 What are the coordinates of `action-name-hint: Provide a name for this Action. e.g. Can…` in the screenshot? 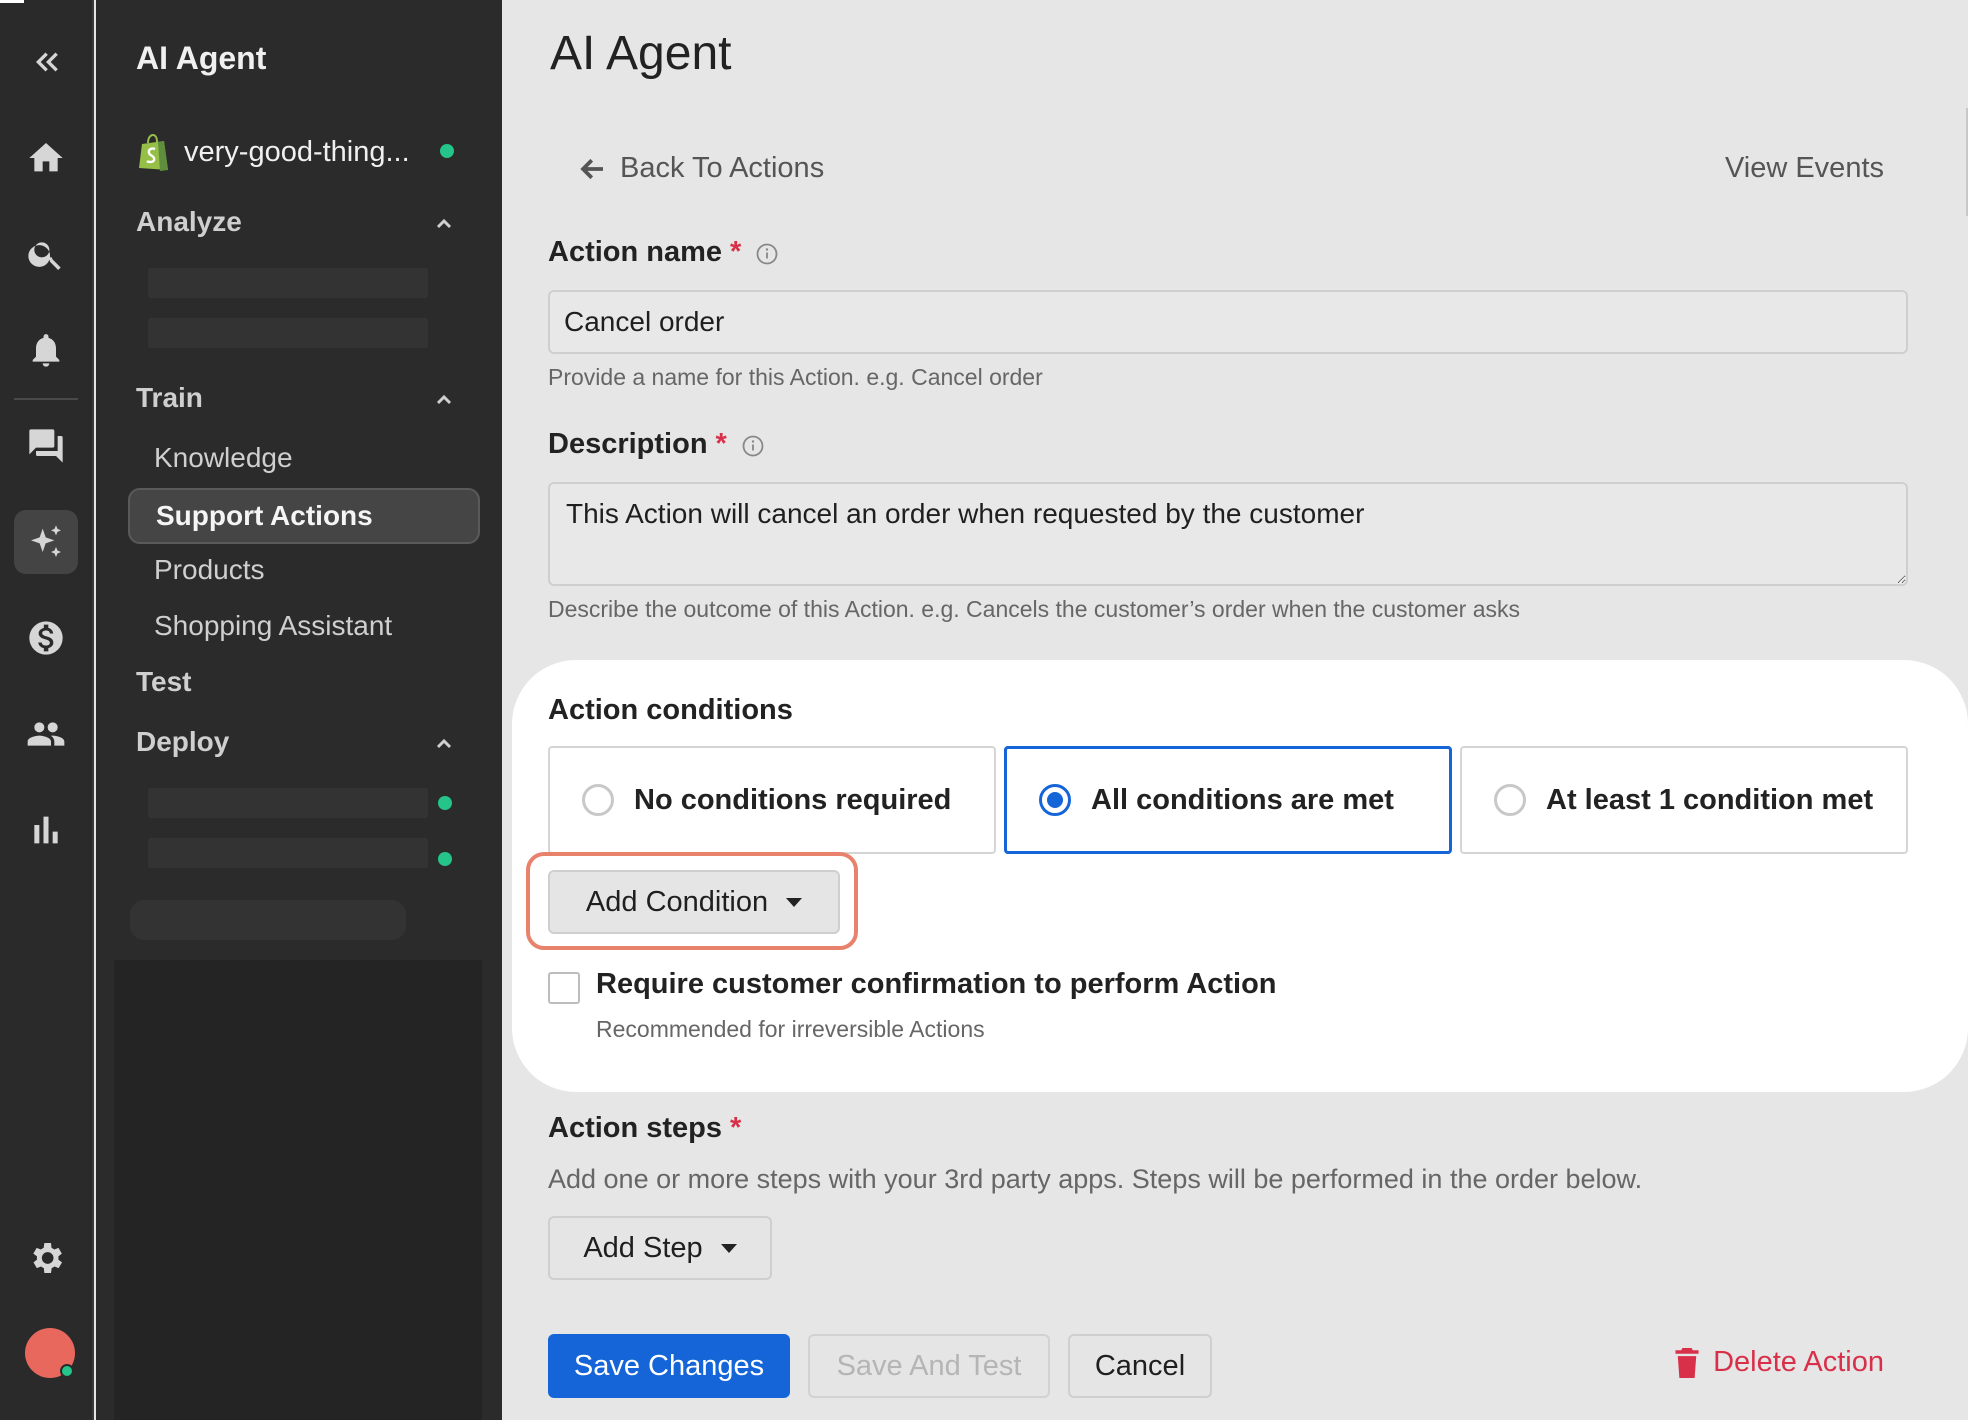 It's located at (795, 377).